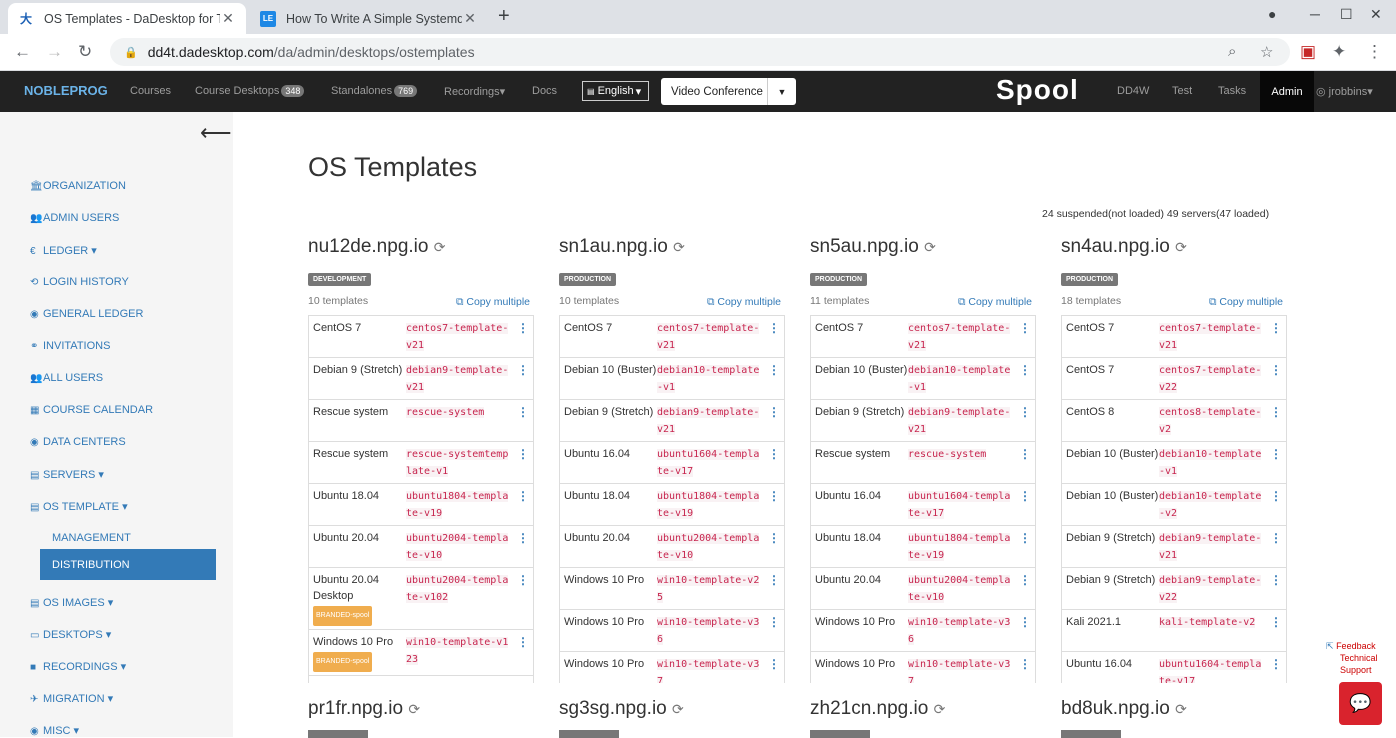 The height and width of the screenshot is (738, 1396). Describe the element at coordinates (228, 18) in the screenshot. I see `close-icon: ✕` at that location.